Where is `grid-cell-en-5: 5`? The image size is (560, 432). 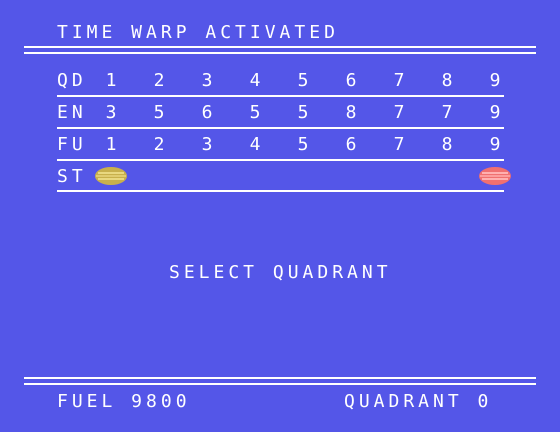 grid-cell-en-5: 5 is located at coordinates (303, 112).